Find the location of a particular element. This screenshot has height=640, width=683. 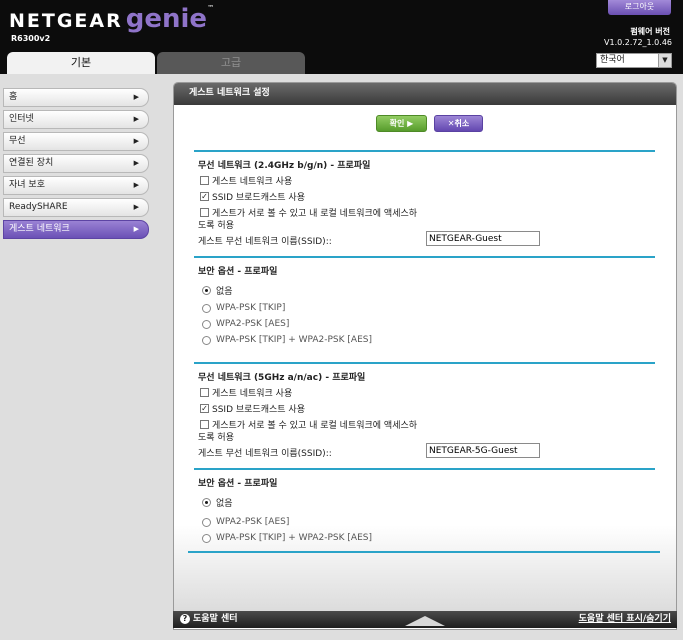

sidebar-item-wireless: 무선 ▶ is located at coordinates (76, 141).